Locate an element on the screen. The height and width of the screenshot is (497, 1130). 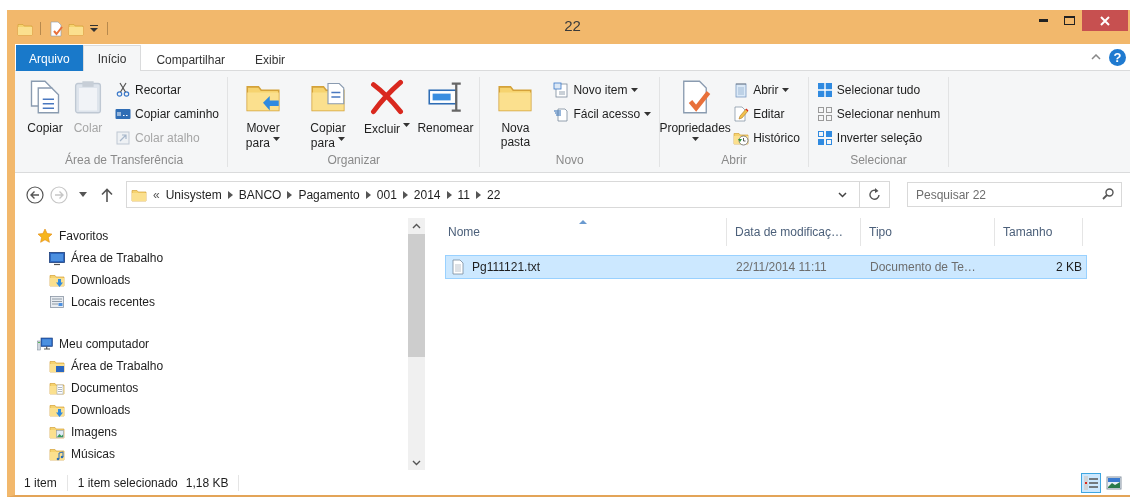
path-icon is located at coordinates (123, 114).